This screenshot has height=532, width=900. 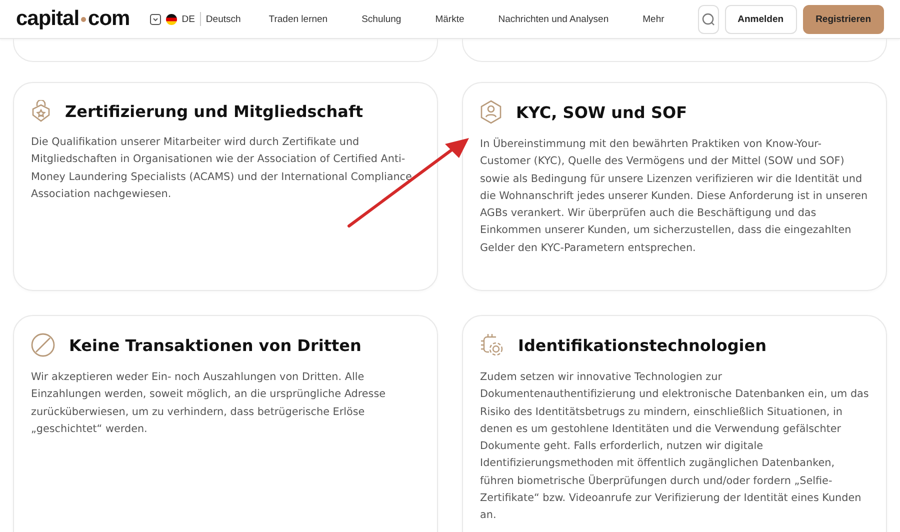 I want to click on logo: capital com, so click(x=73, y=19).